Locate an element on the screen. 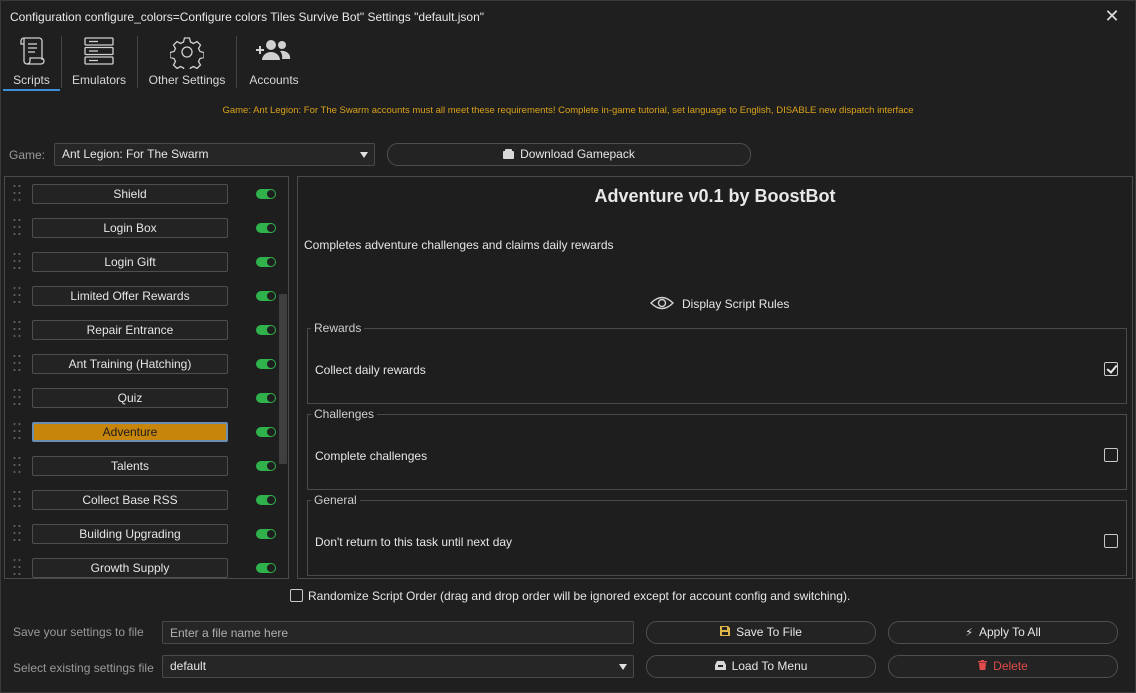 The width and height of the screenshot is (1136, 693). load-to-menu-label: Load To Menu is located at coordinates (769, 666).